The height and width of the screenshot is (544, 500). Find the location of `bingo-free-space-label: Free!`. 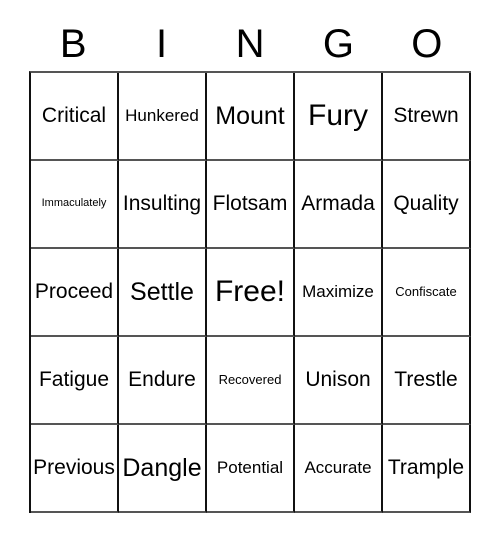

bingo-free-space-label: Free! is located at coordinates (250, 292).